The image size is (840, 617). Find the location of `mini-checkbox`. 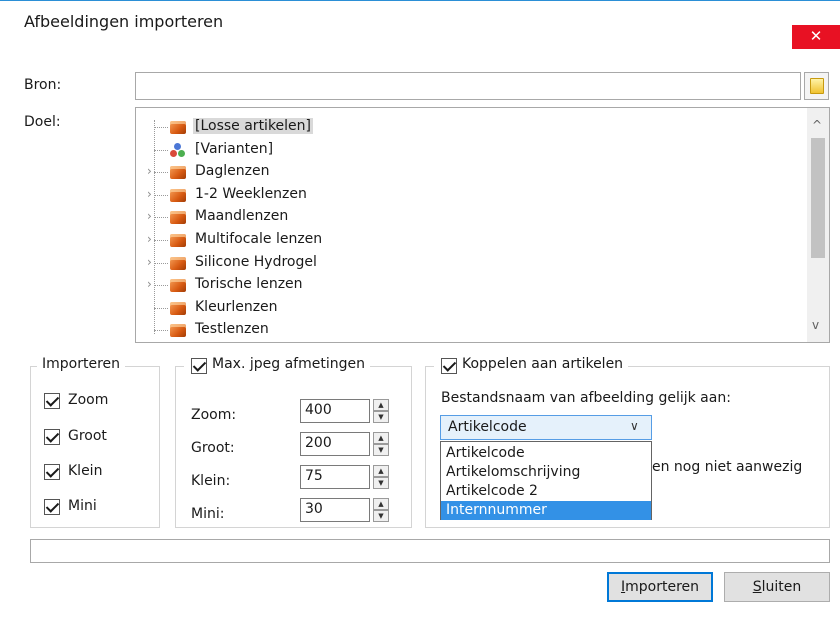

mini-checkbox is located at coordinates (52, 507).